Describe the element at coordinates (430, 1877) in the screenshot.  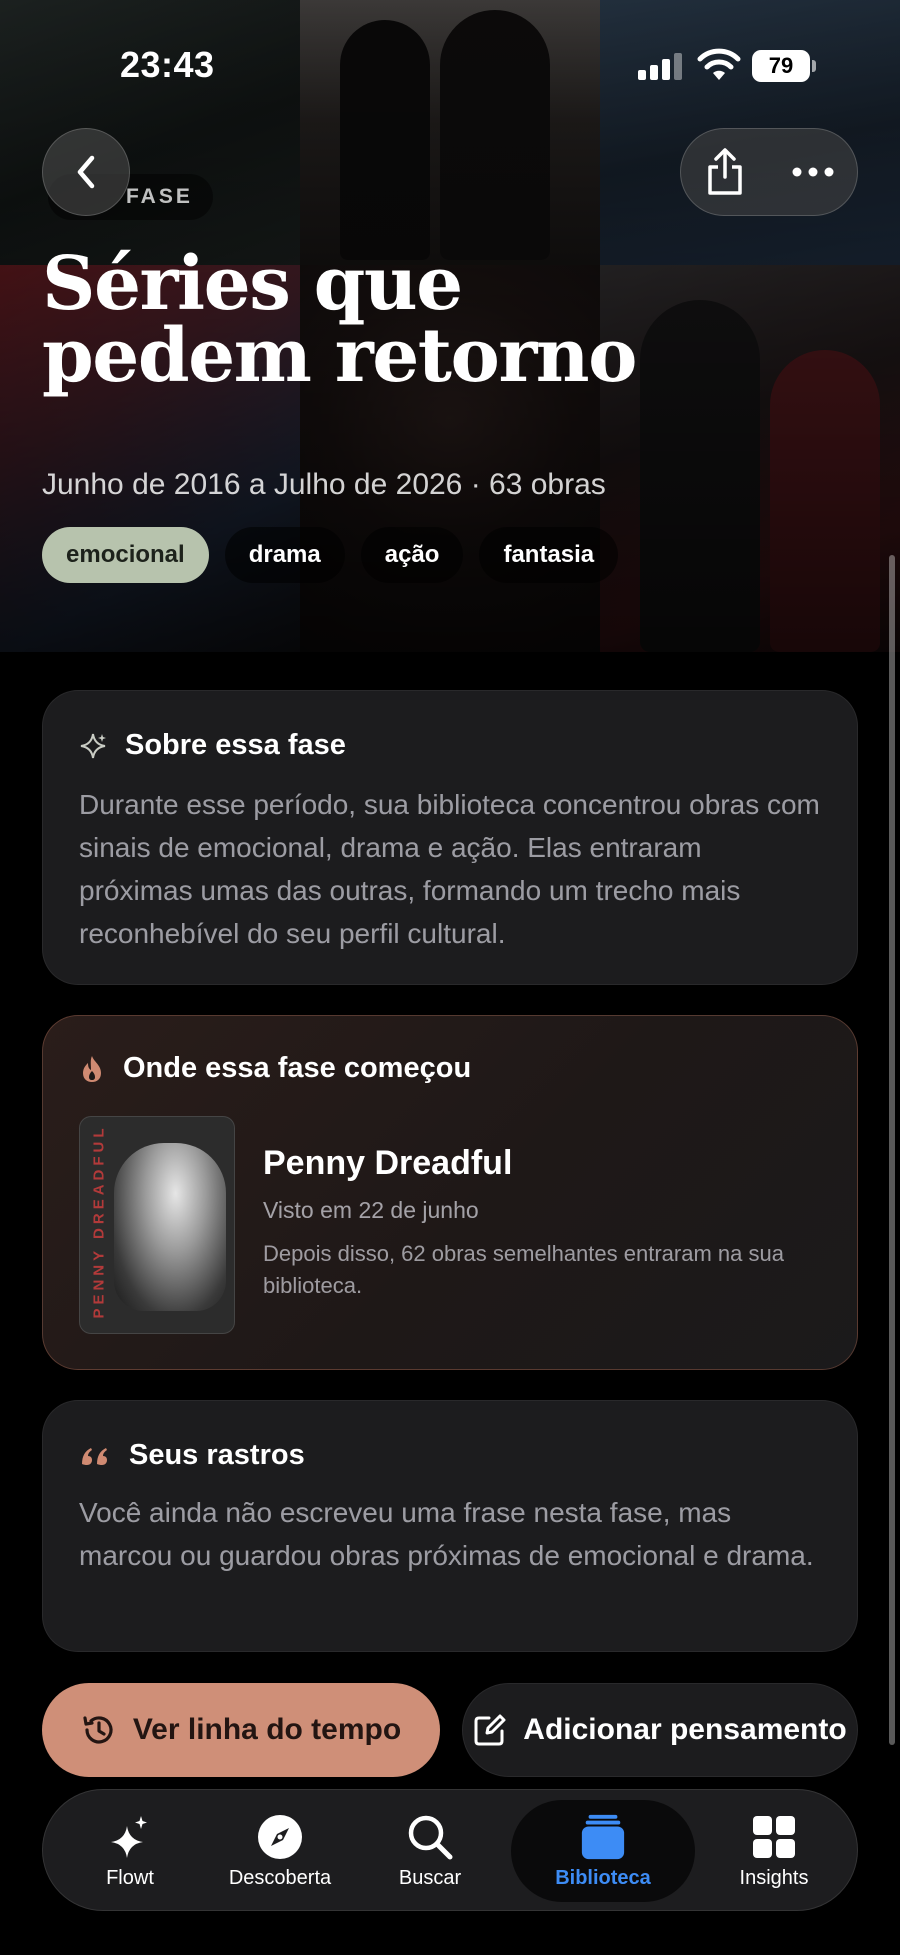
I see `tab-label: Buscar` at that location.